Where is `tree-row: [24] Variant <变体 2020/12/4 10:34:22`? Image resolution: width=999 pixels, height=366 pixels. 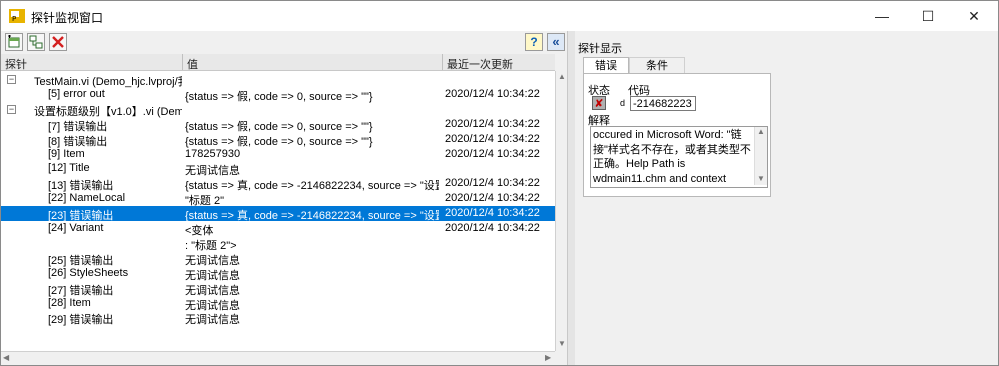
tree-row: [24] Variant <变体 2020/12/4 10:34:22 is located at coordinates (278, 229).